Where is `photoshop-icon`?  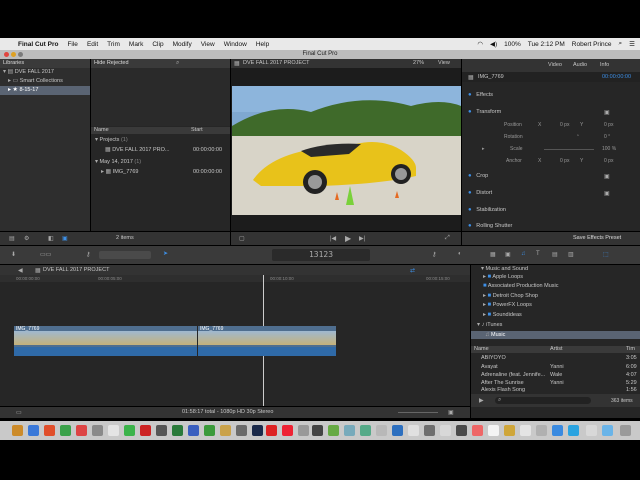 photoshop-icon is located at coordinates (257, 430).